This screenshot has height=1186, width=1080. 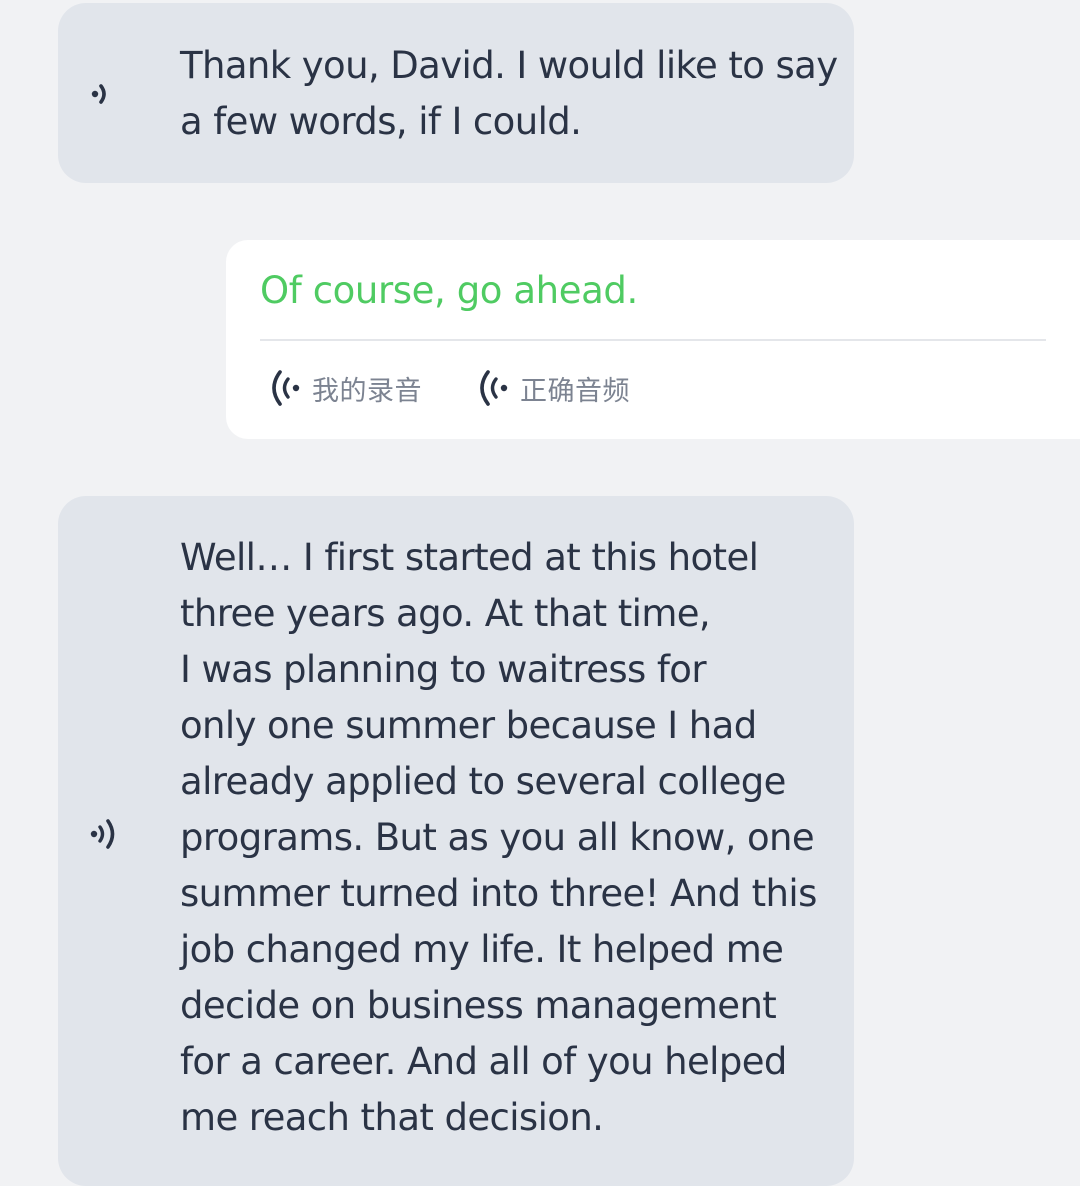 What do you see at coordinates (483, 781) in the screenshot?
I see `text-line: already applied to several college` at bounding box center [483, 781].